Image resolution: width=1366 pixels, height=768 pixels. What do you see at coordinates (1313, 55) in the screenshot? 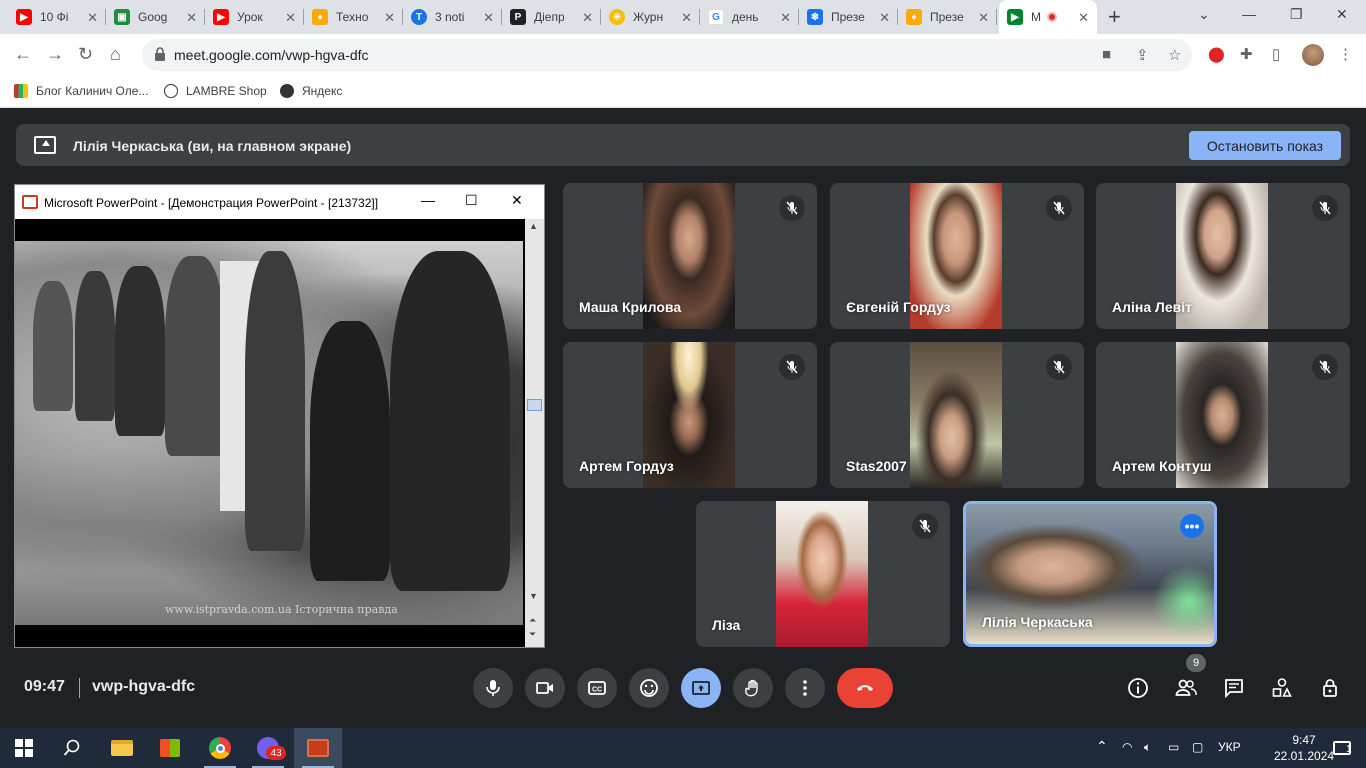
I see `profile-avatar` at bounding box center [1313, 55].